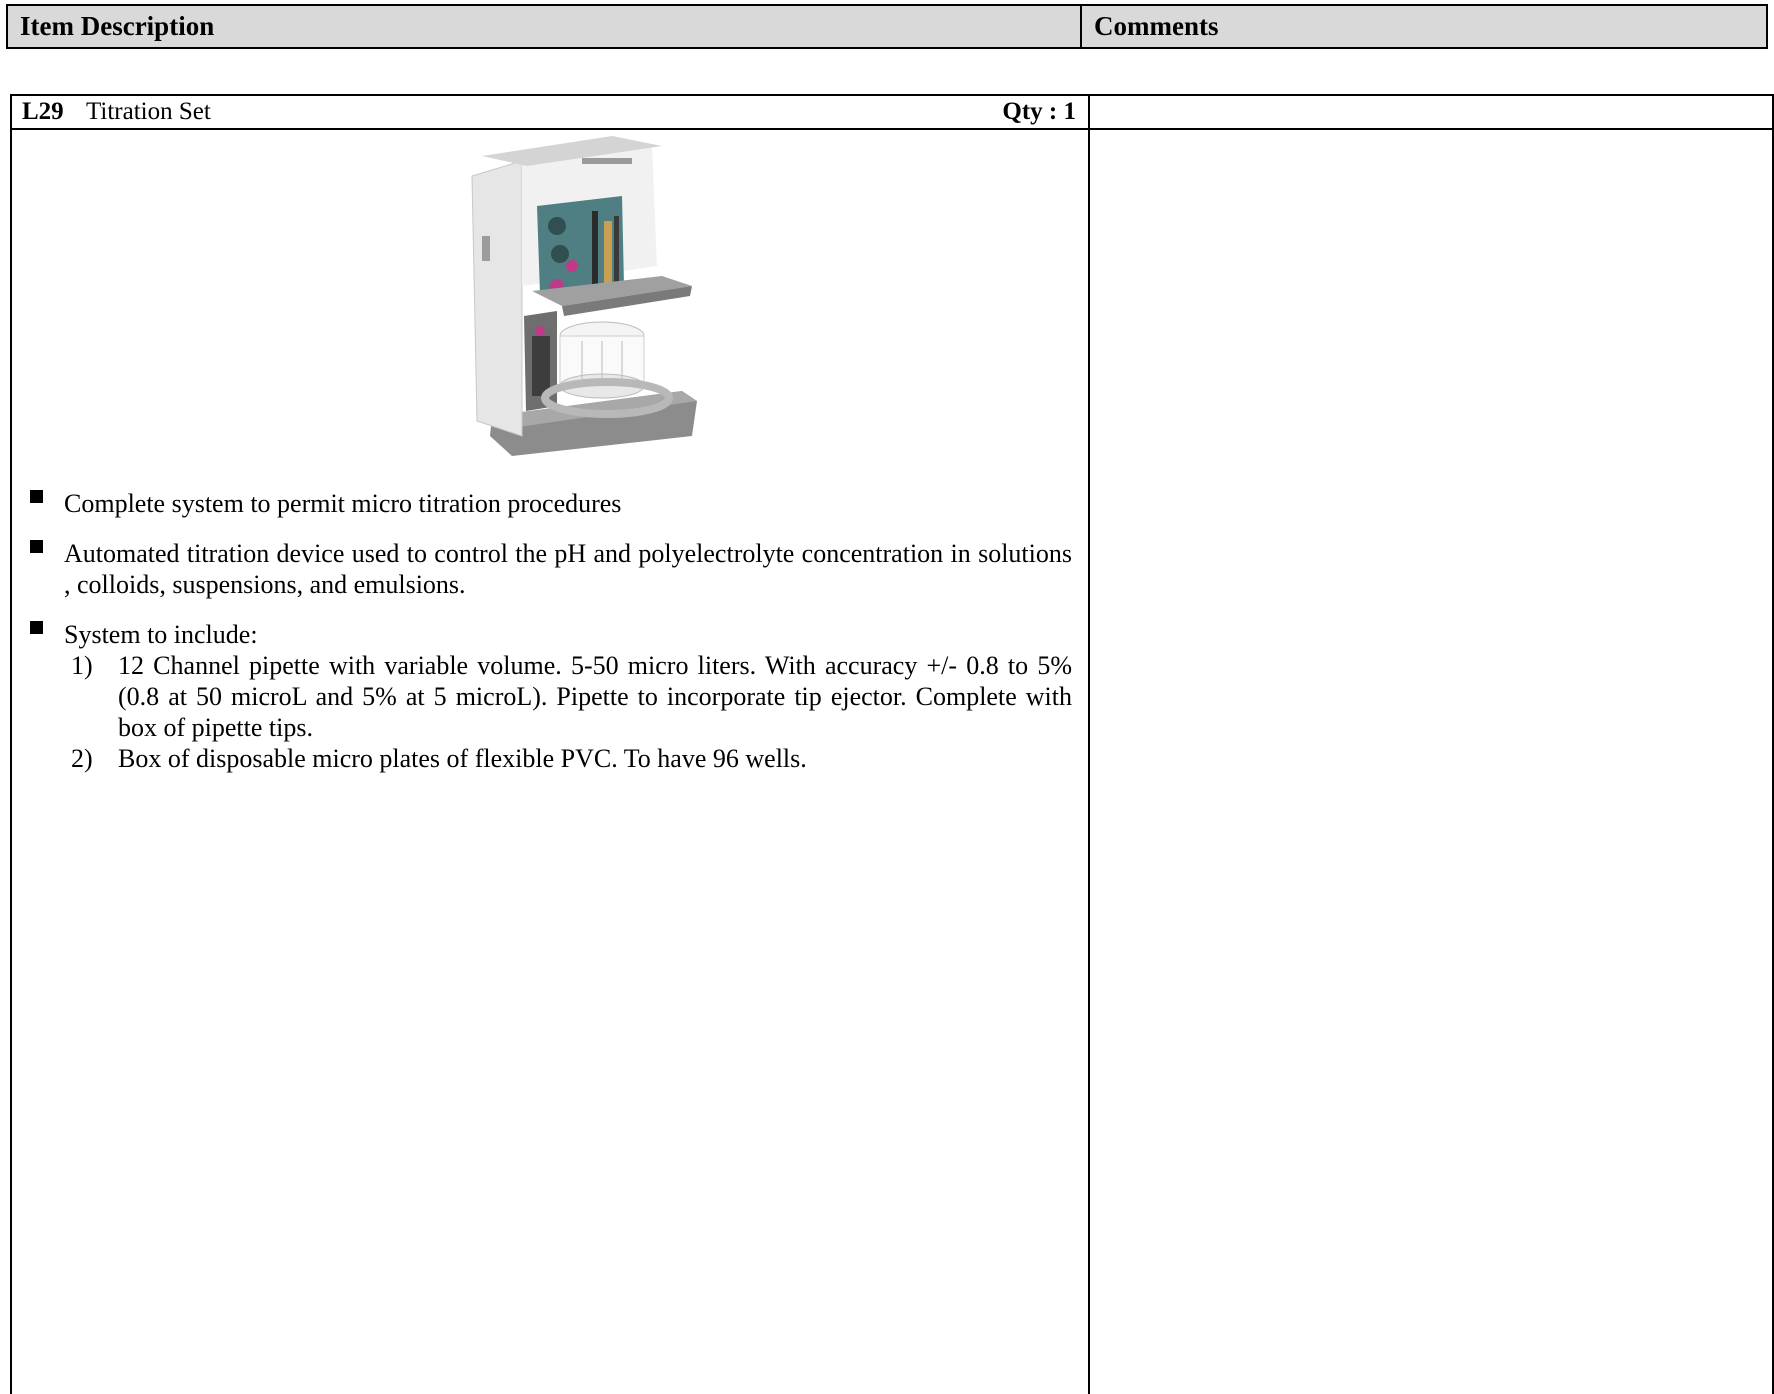 Image resolution: width=1774 pixels, height=1394 pixels. What do you see at coordinates (1431, 113) in the screenshot?
I see `comments-header-row` at bounding box center [1431, 113].